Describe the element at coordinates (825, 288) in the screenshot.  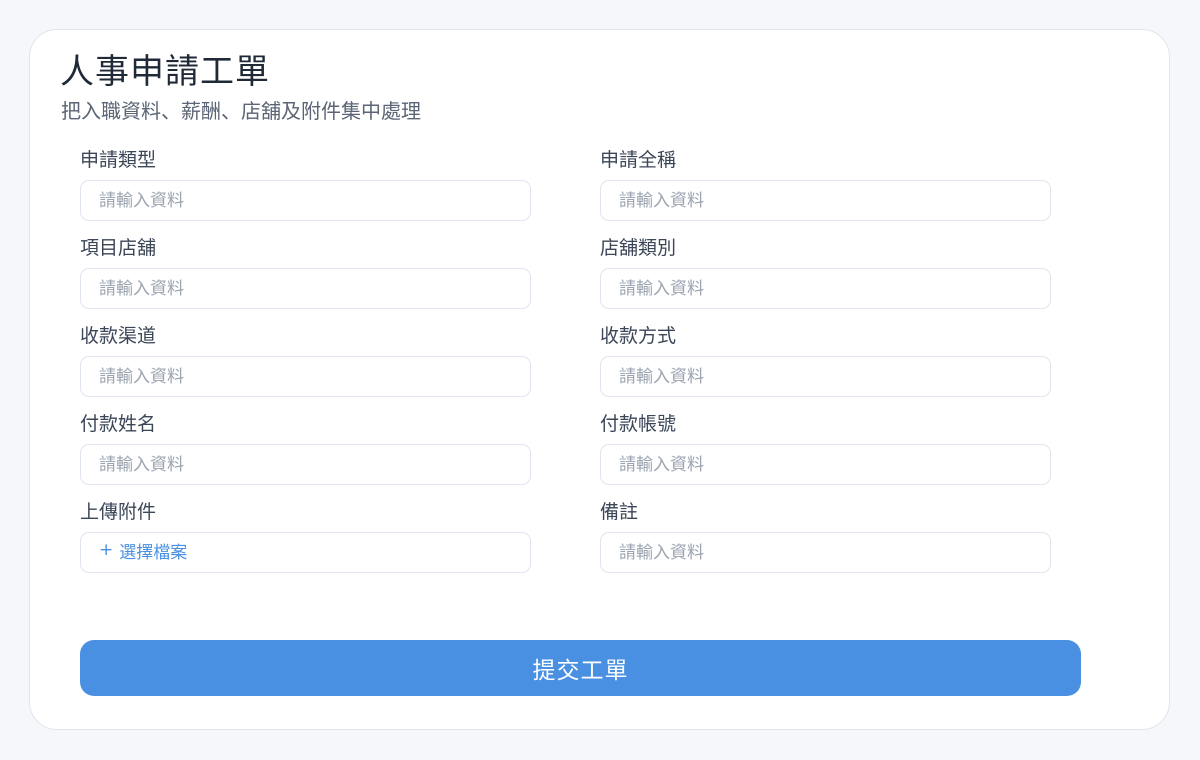
I see `store-category-input` at that location.